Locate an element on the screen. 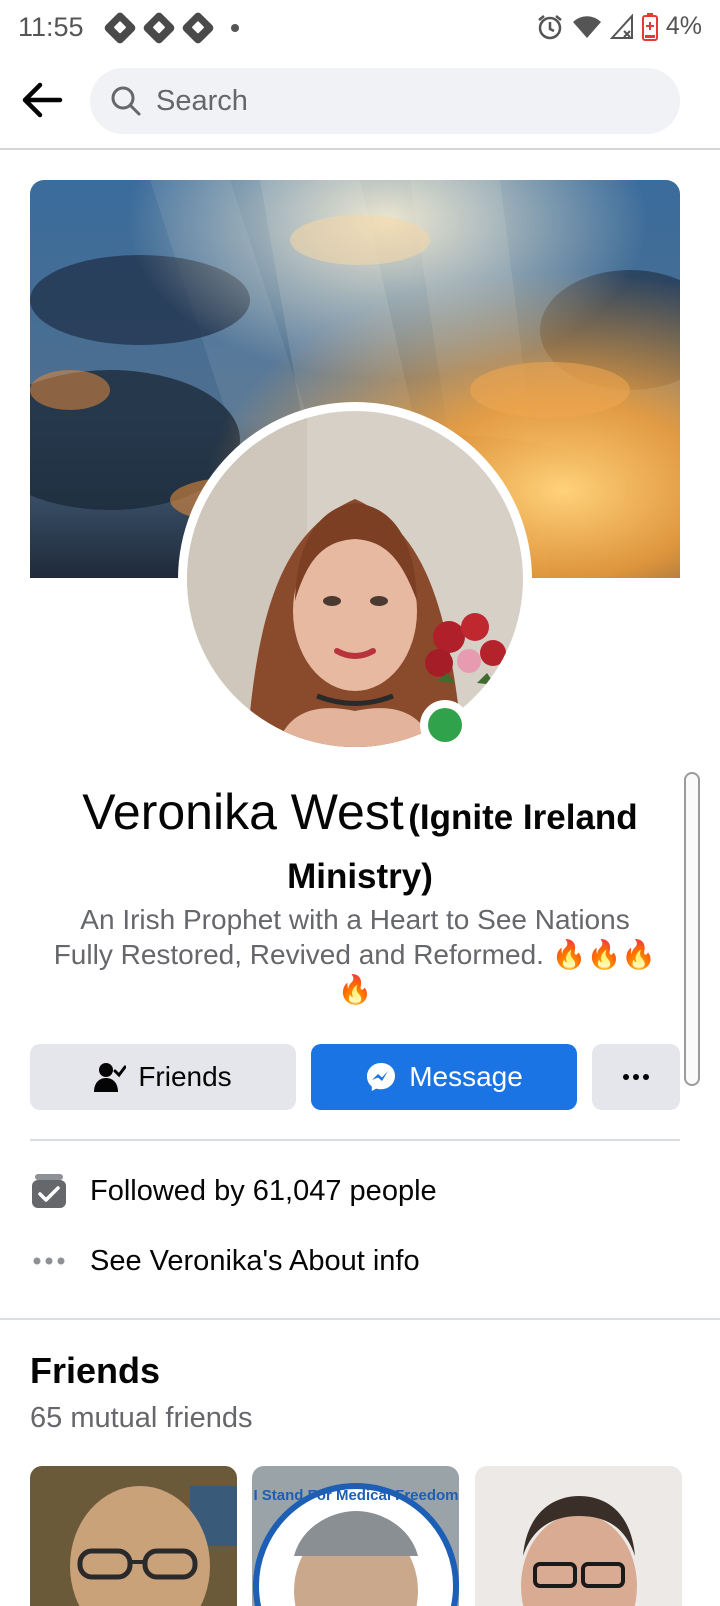  alarm-icon is located at coordinates (550, 26).